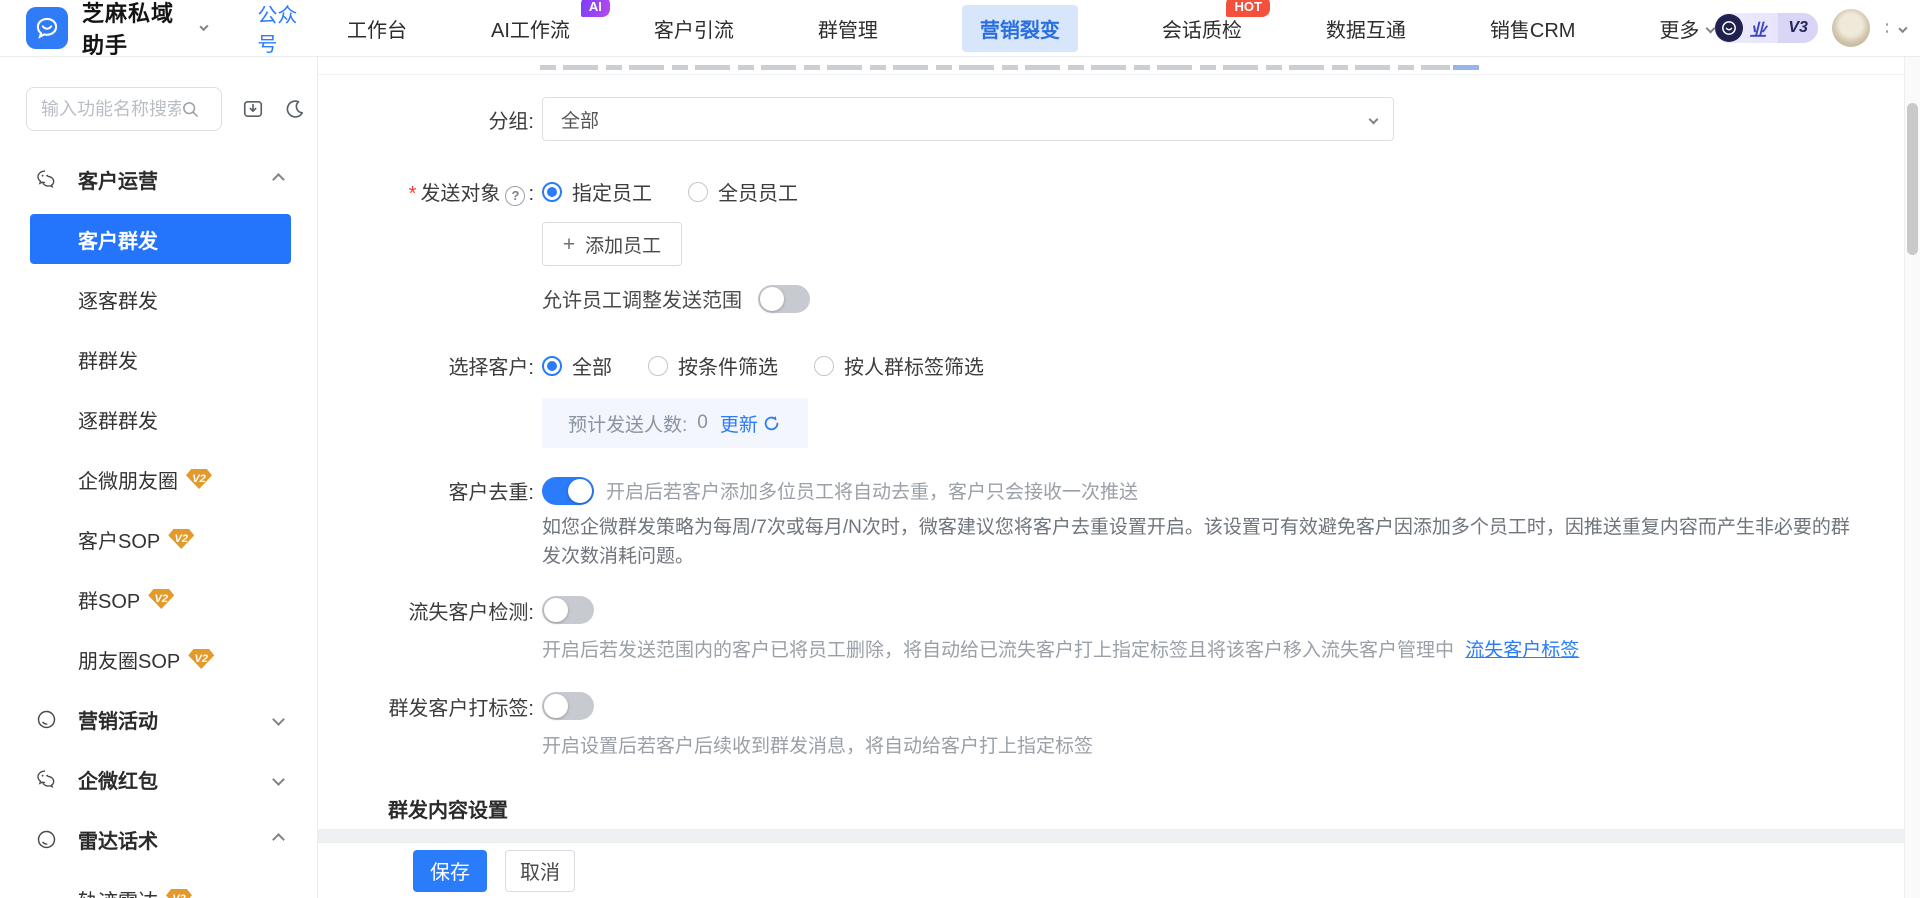 The width and height of the screenshot is (1920, 898). I want to click on sidebar-item-label: 朋友圈SOP, so click(129, 661).